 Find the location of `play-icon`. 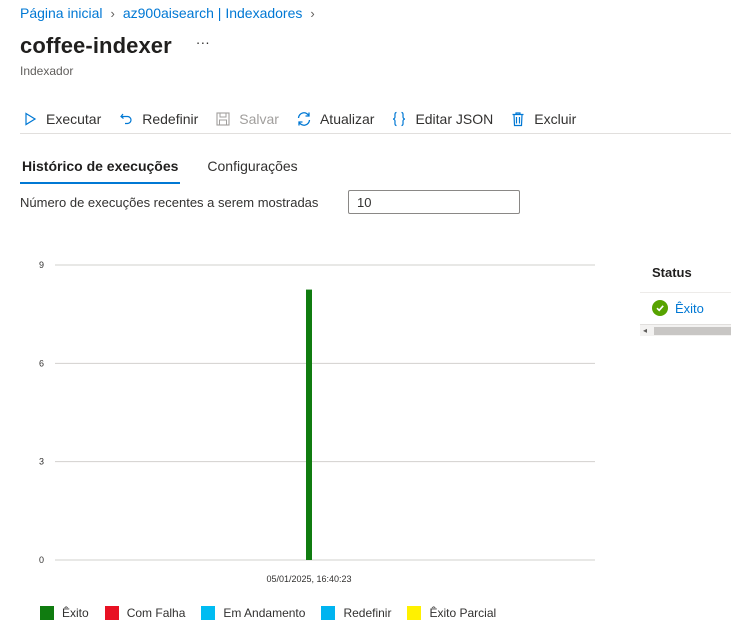

play-icon is located at coordinates (30, 119).